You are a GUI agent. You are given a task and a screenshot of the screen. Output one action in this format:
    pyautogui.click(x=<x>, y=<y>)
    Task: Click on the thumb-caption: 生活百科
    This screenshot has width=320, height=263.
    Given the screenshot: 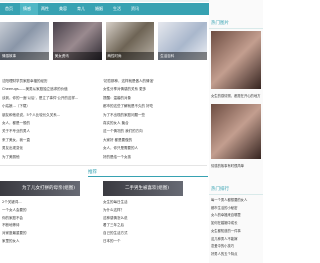 What is the action you would take?
    pyautogui.click(x=182, y=56)
    